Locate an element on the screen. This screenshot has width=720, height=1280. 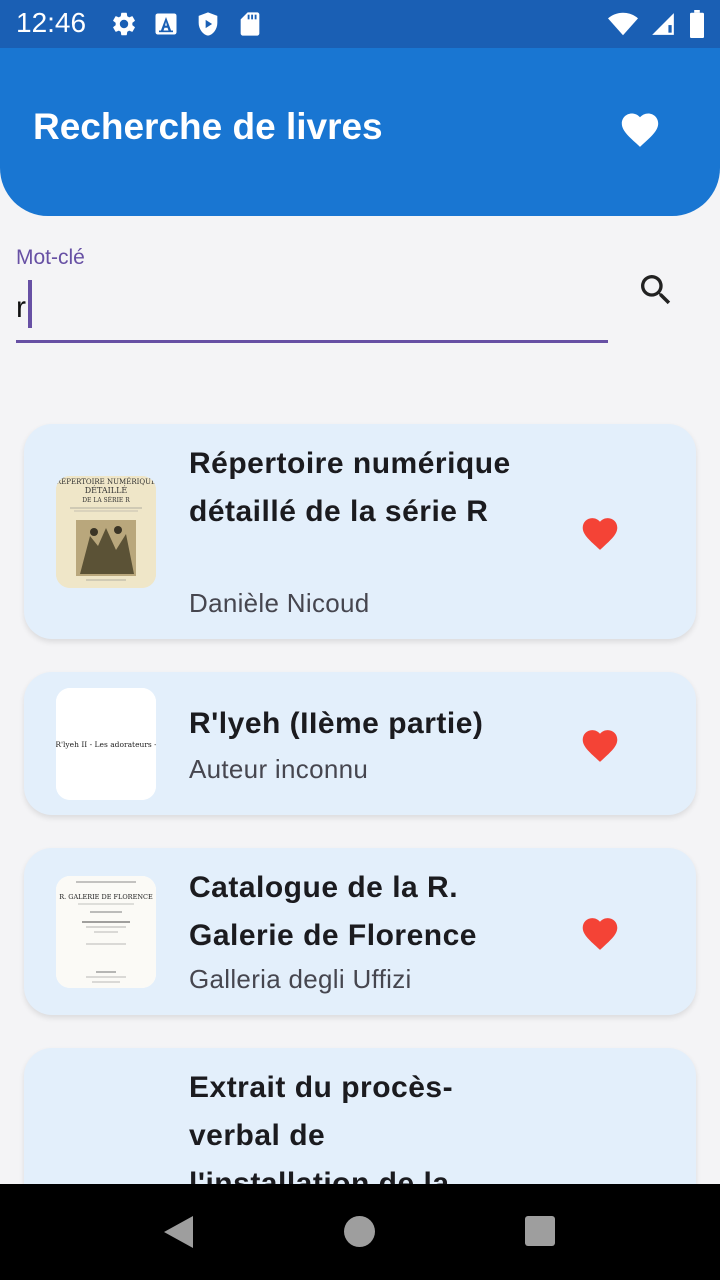
svg-text: RÉPERTOIRE NUMÉRIQUE is located at coordinates (106, 481).